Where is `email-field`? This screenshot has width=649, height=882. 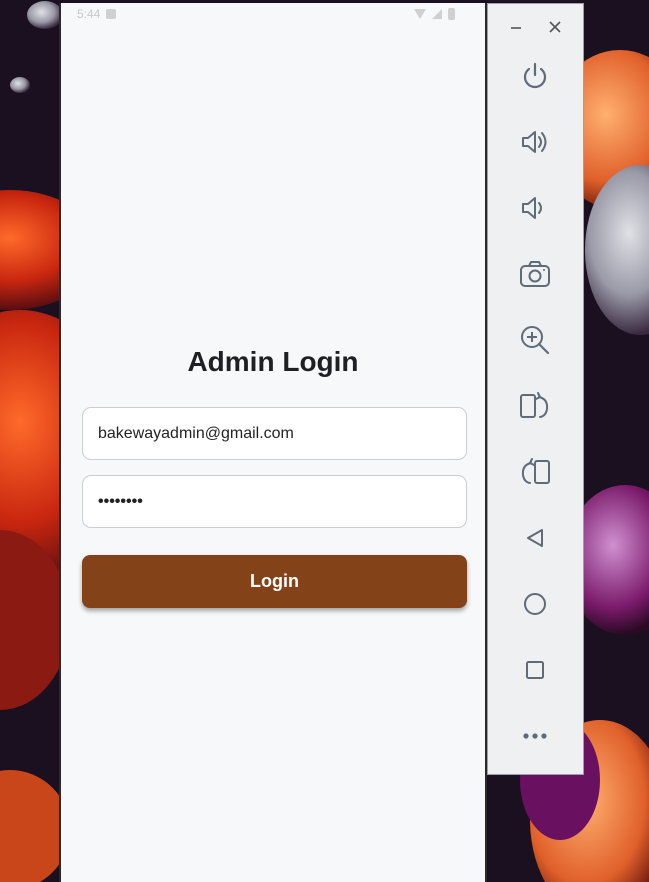
email-field is located at coordinates (274, 433).